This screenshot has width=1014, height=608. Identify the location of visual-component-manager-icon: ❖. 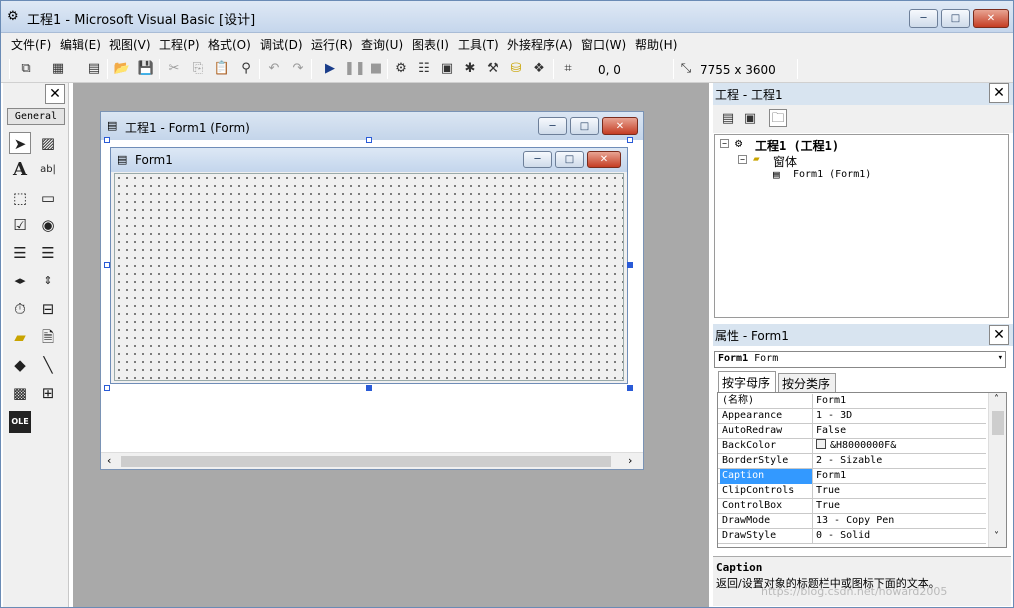
(539, 69).